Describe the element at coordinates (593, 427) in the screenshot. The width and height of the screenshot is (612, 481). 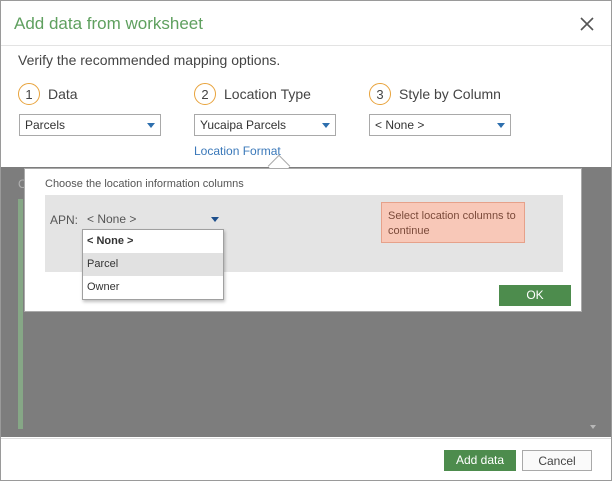
I see `scroll-down-icon` at that location.